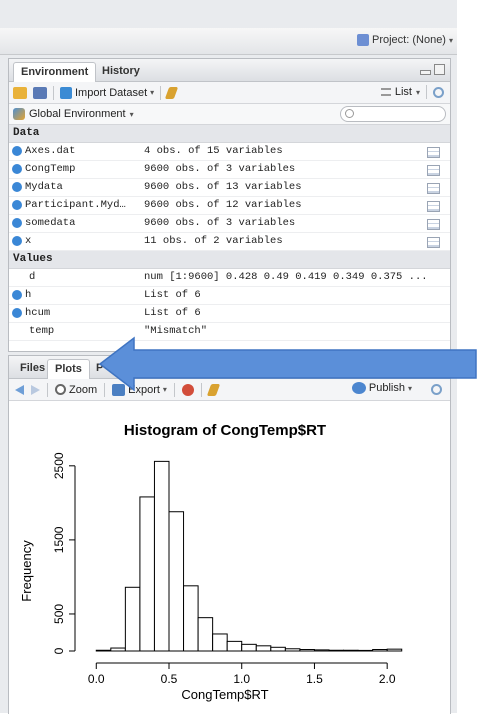  What do you see at coordinates (68, 369) in the screenshot?
I see `tab-plots: Plots` at bounding box center [68, 369].